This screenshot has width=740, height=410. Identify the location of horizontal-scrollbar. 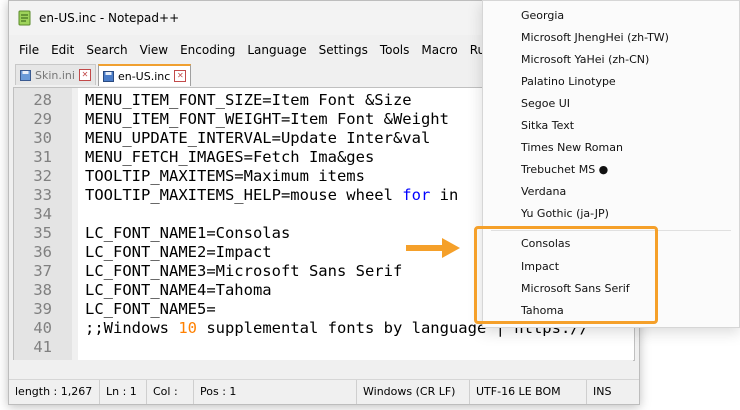
(323, 368).